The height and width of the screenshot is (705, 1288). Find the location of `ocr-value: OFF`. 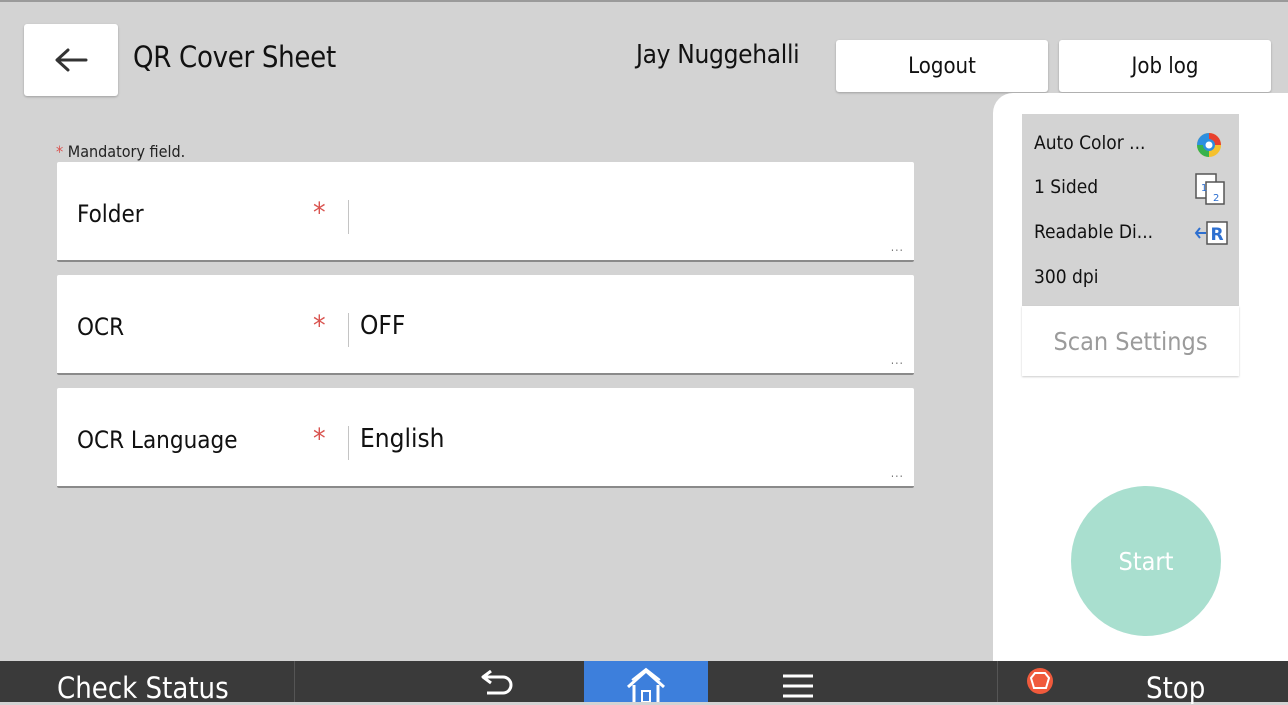

ocr-value: OFF is located at coordinates (382, 326).